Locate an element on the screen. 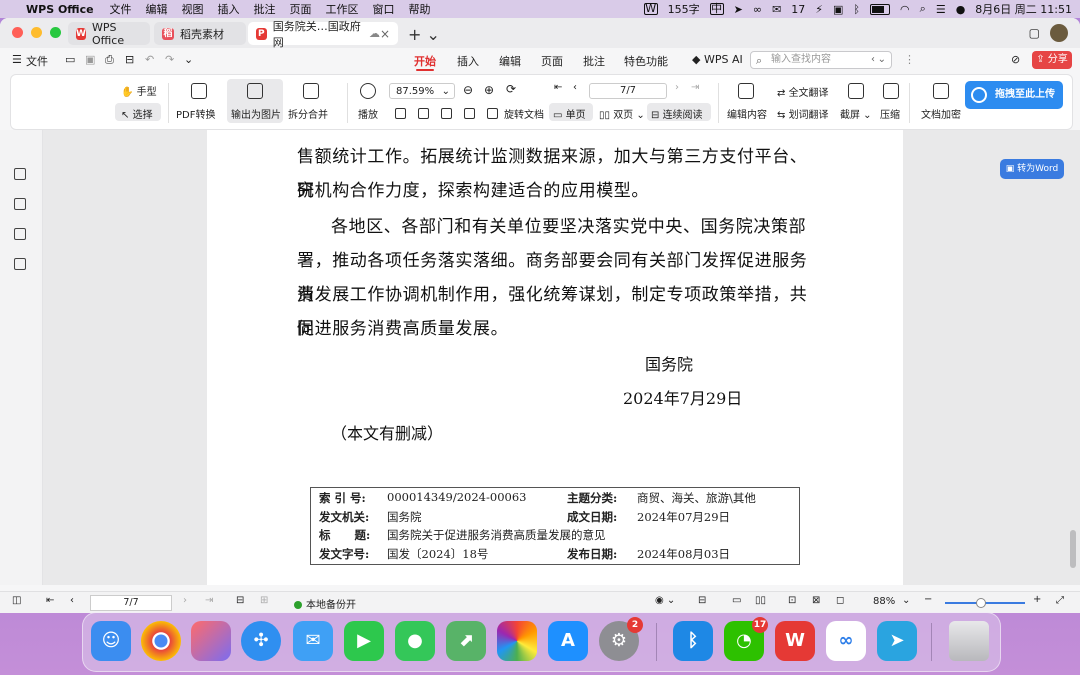  flash-icon: ⚡ is located at coordinates (819, 9).